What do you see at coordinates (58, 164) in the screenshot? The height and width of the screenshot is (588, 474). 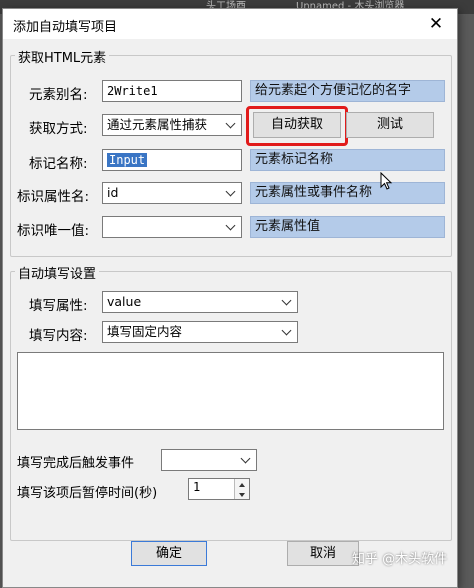 I see `tag-name-label: 标记名称:` at bounding box center [58, 164].